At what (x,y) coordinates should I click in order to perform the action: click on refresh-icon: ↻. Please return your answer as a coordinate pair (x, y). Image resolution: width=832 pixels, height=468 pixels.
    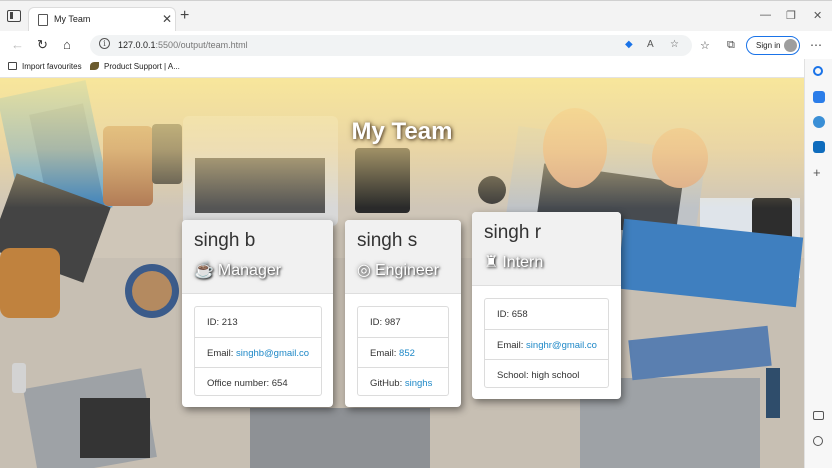
    Looking at the image, I should click on (42, 45).